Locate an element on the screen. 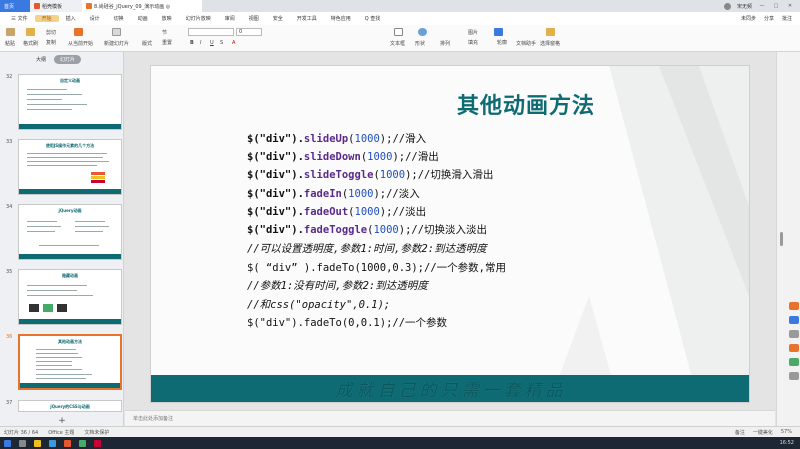 This screenshot has width=800, height=449. protection-status: 文档未保护 is located at coordinates (96, 432).